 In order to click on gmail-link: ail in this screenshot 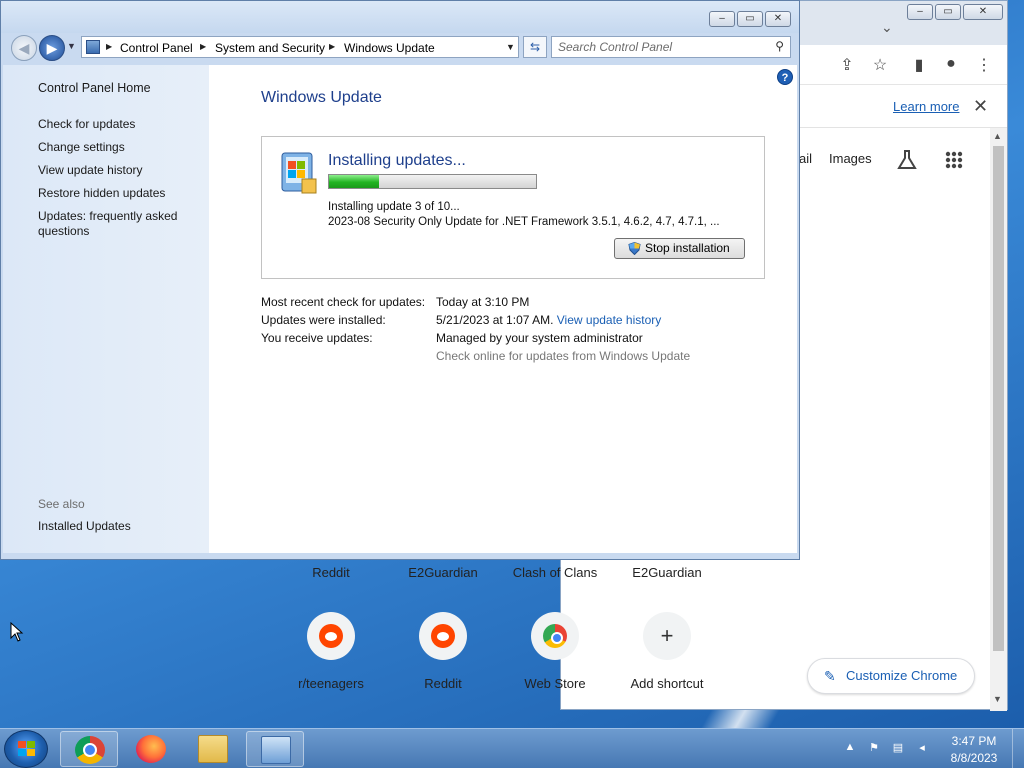, I will do `click(805, 158)`.